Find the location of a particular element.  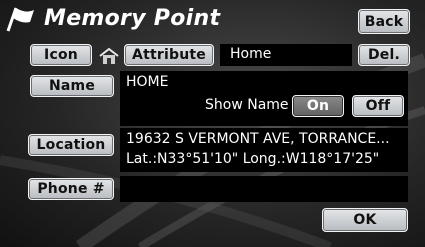

show-name-on-button: On is located at coordinates (318, 106).